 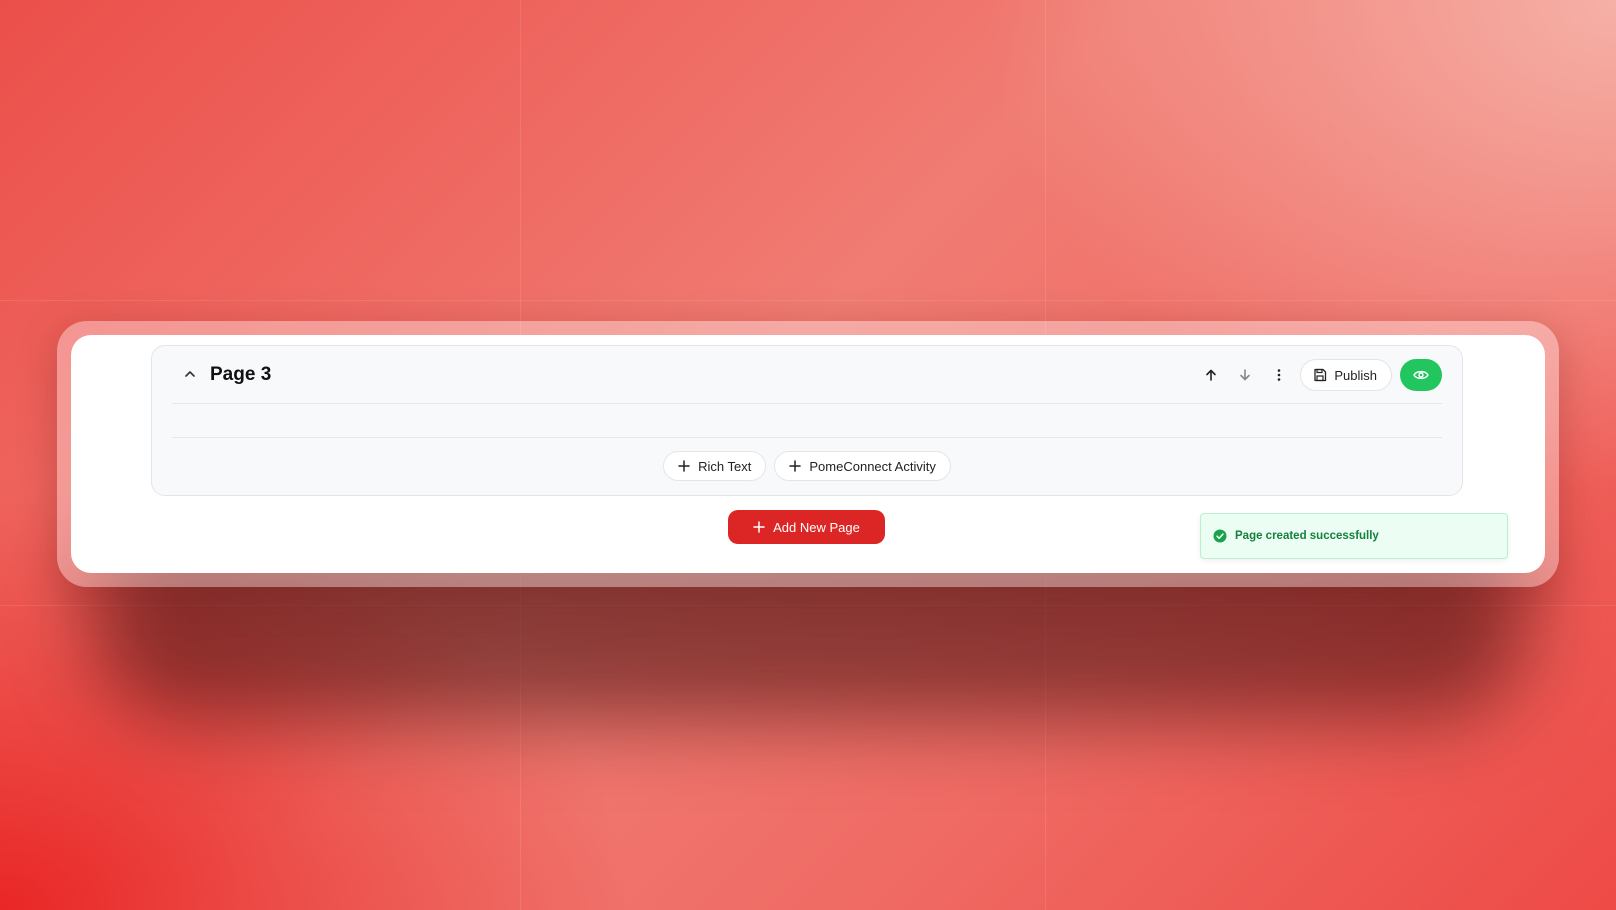 I want to click on rich-text-label: Rich Text, so click(x=725, y=466).